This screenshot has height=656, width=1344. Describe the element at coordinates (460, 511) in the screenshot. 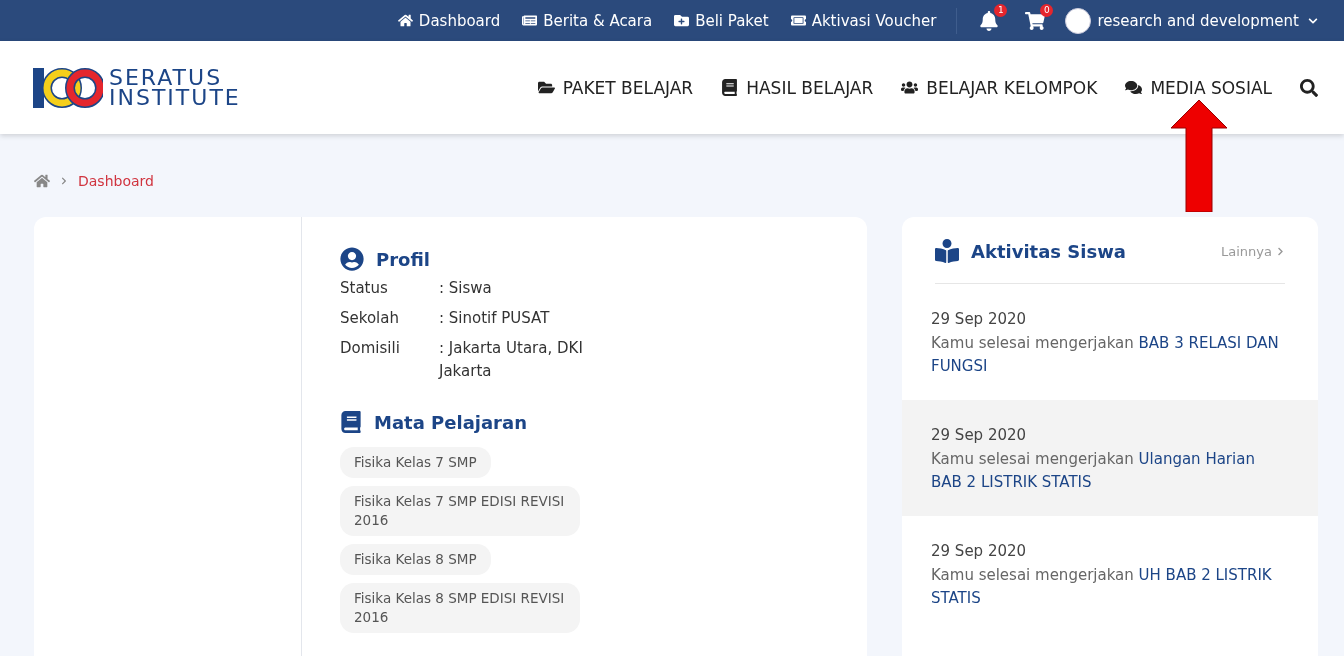

I see `subject-chip: Fisika Kelas 7 SMP EDISI REVISI 2016` at that location.